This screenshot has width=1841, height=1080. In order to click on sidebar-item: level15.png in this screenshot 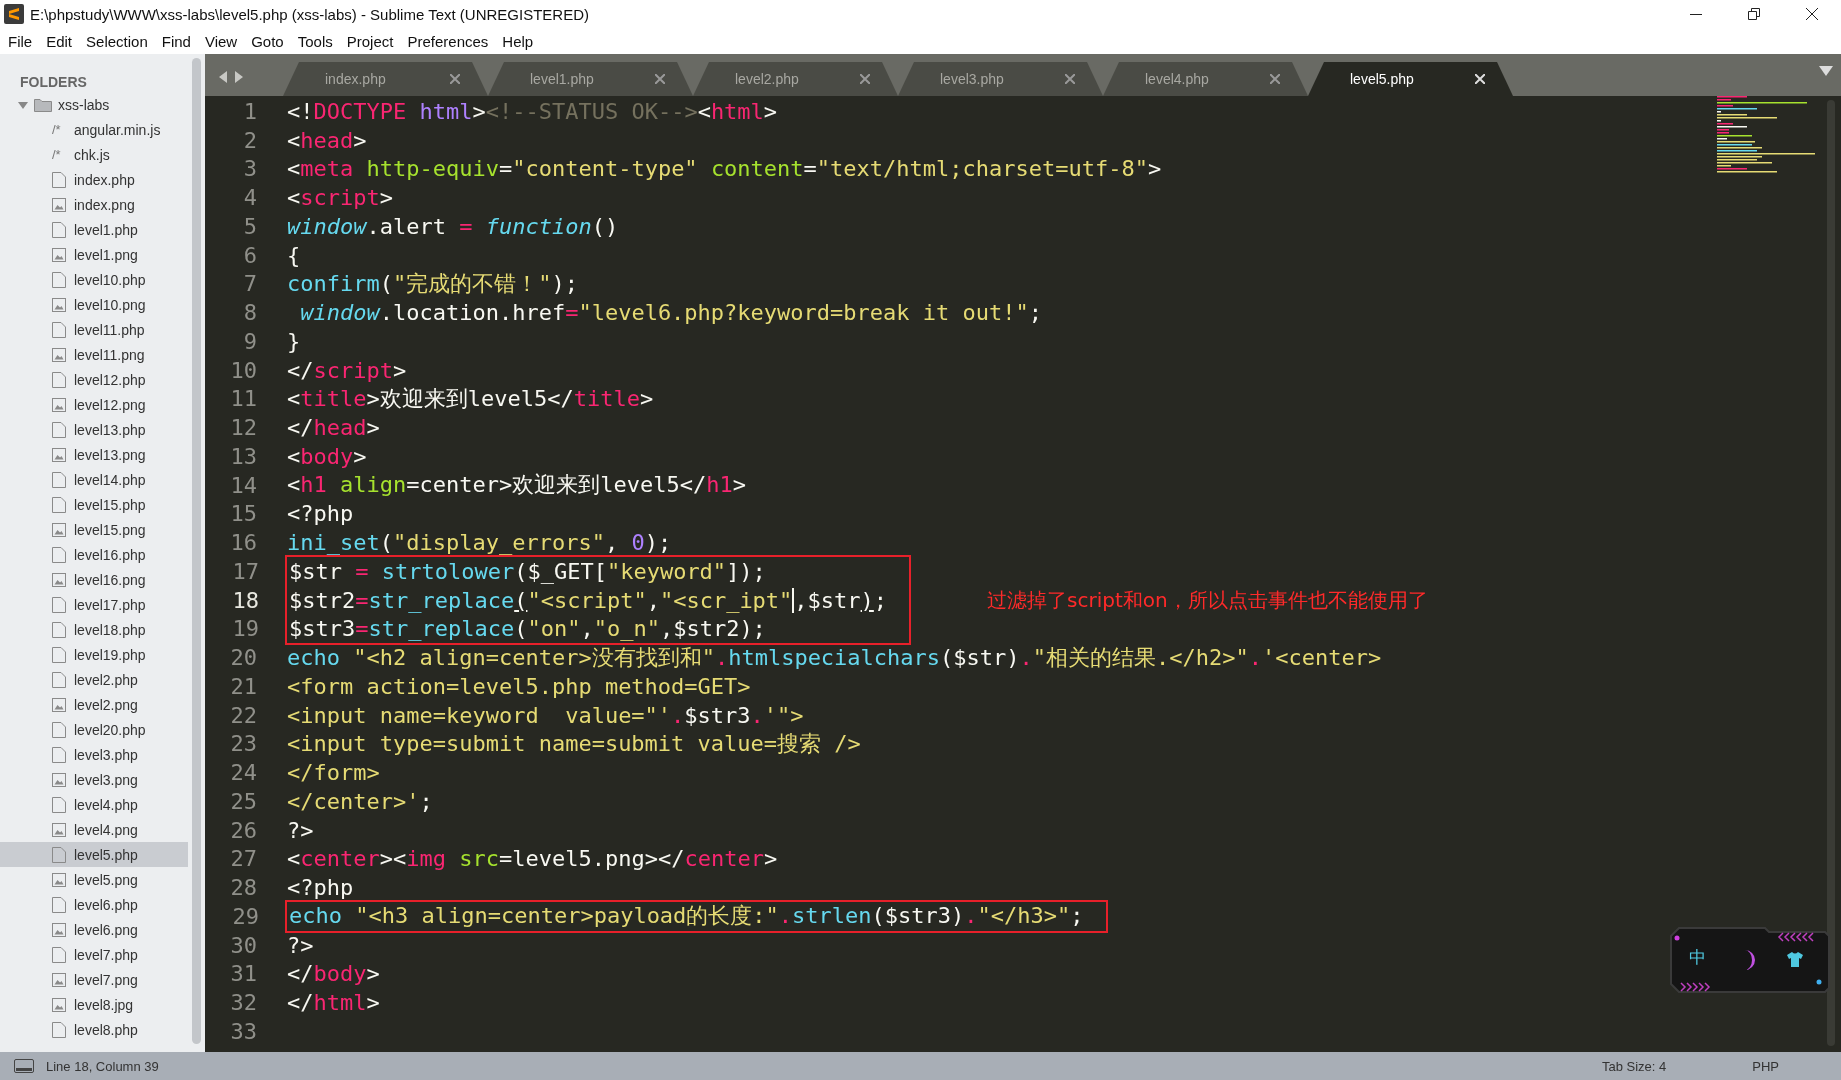, I will do `click(94, 529)`.